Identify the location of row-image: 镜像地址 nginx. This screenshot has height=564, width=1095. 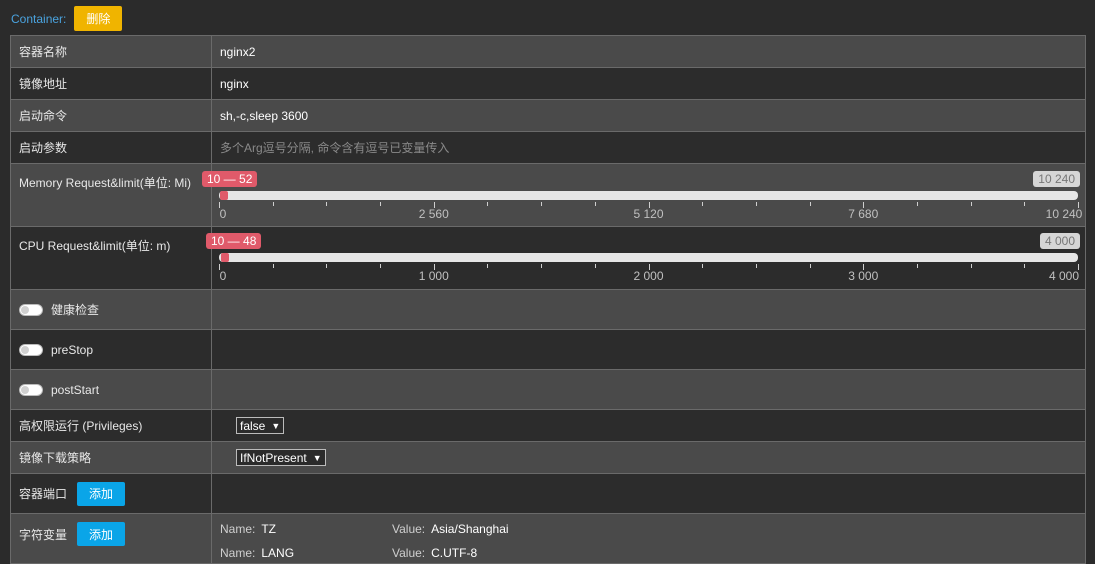
(548, 83).